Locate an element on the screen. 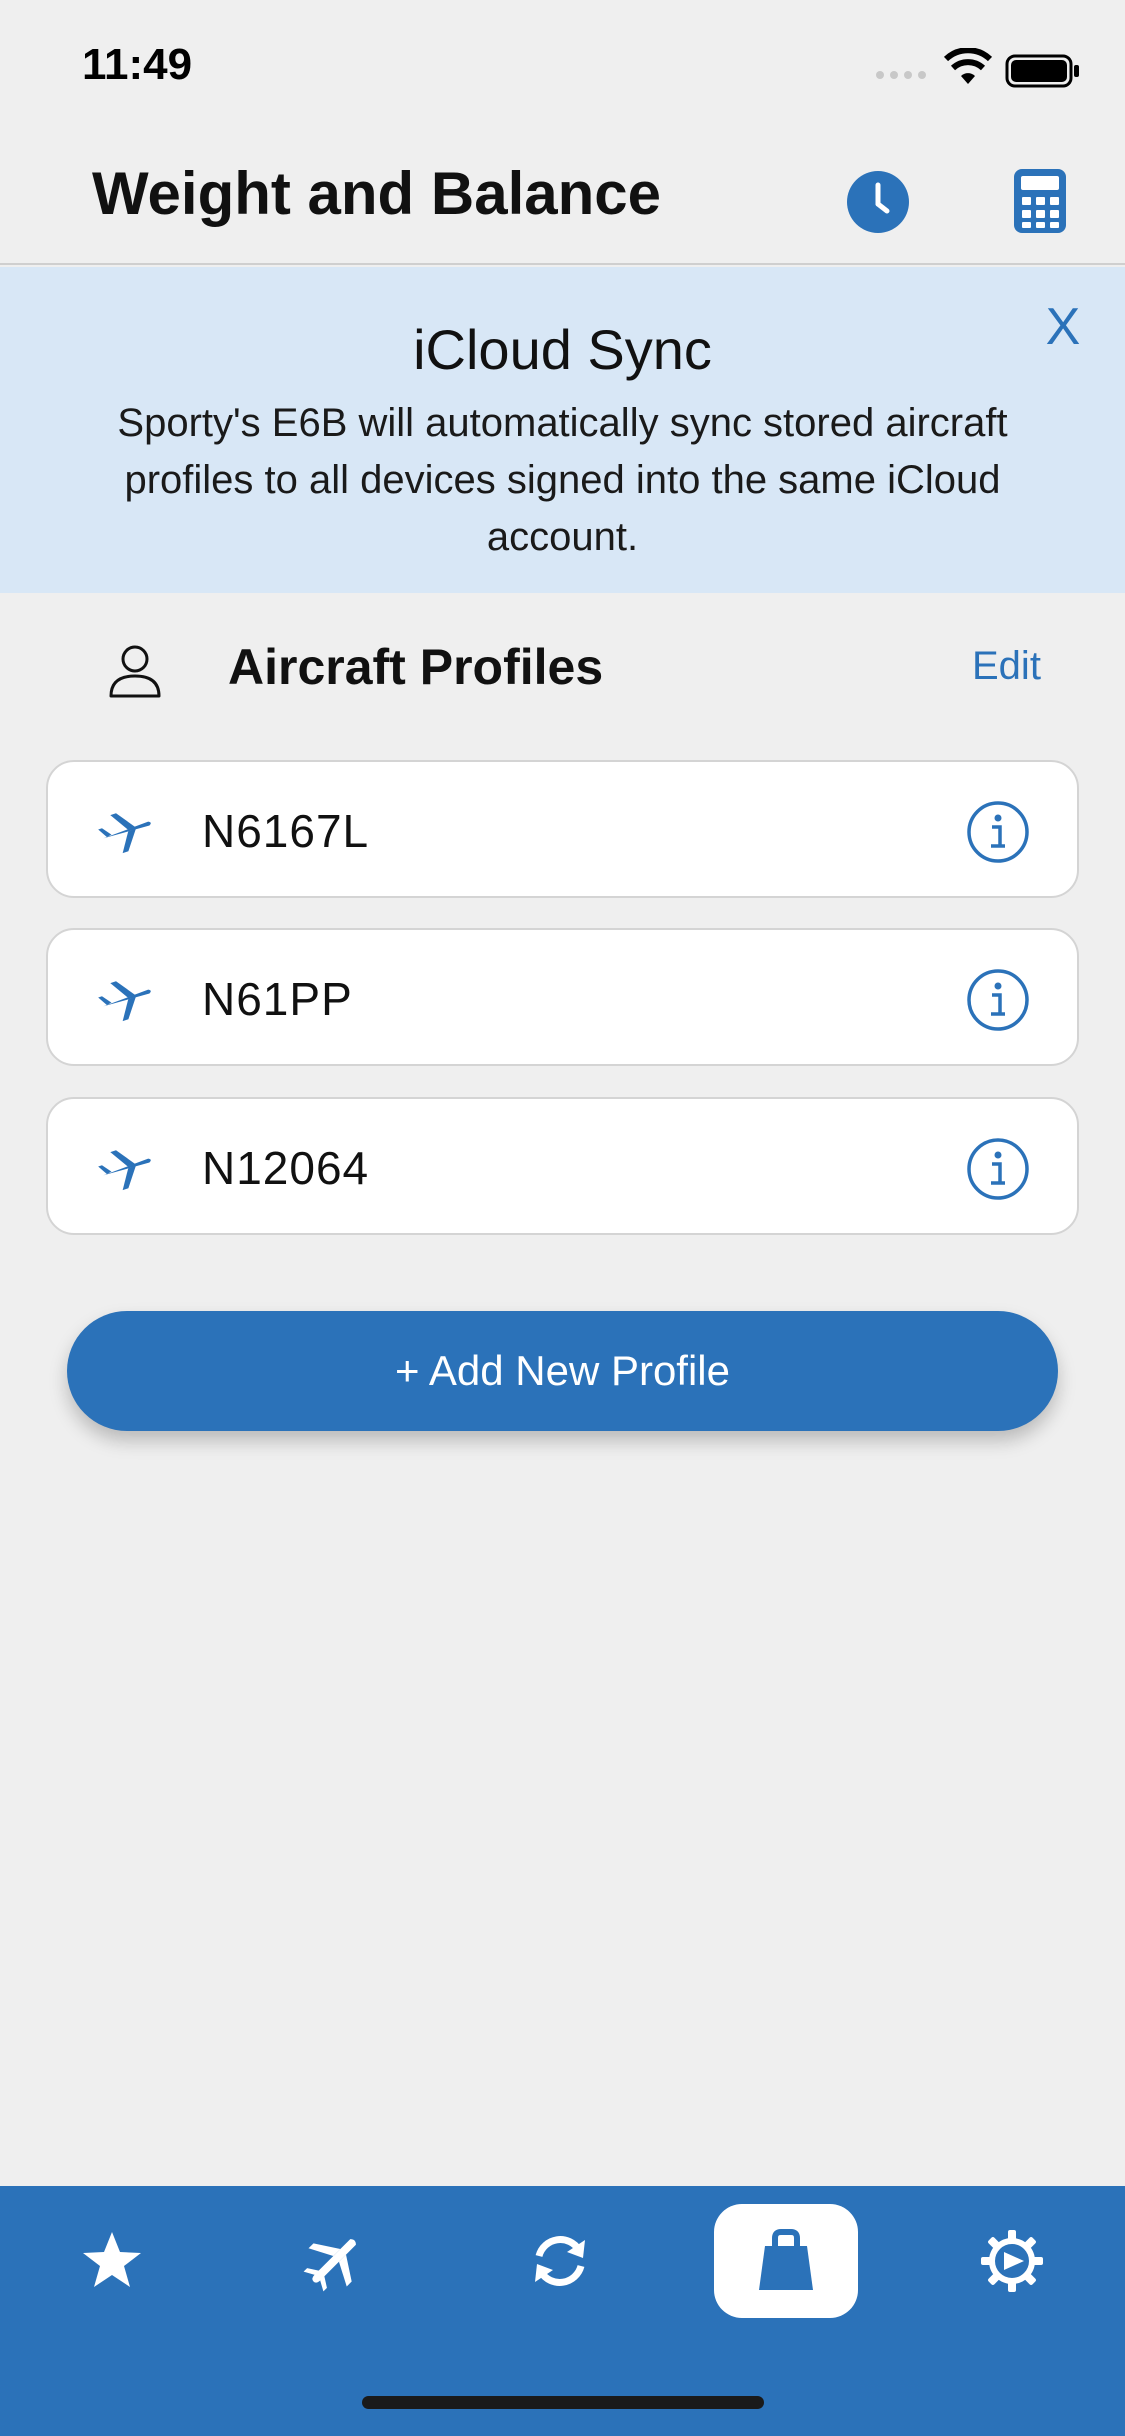 The height and width of the screenshot is (2436, 1125). star-icon is located at coordinates (112, 2259).